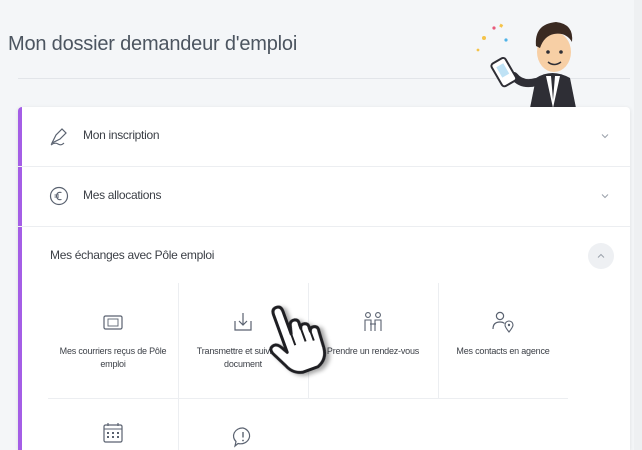 The image size is (642, 450). I want to click on tile-label: Mes contacts en agence, so click(503, 351).